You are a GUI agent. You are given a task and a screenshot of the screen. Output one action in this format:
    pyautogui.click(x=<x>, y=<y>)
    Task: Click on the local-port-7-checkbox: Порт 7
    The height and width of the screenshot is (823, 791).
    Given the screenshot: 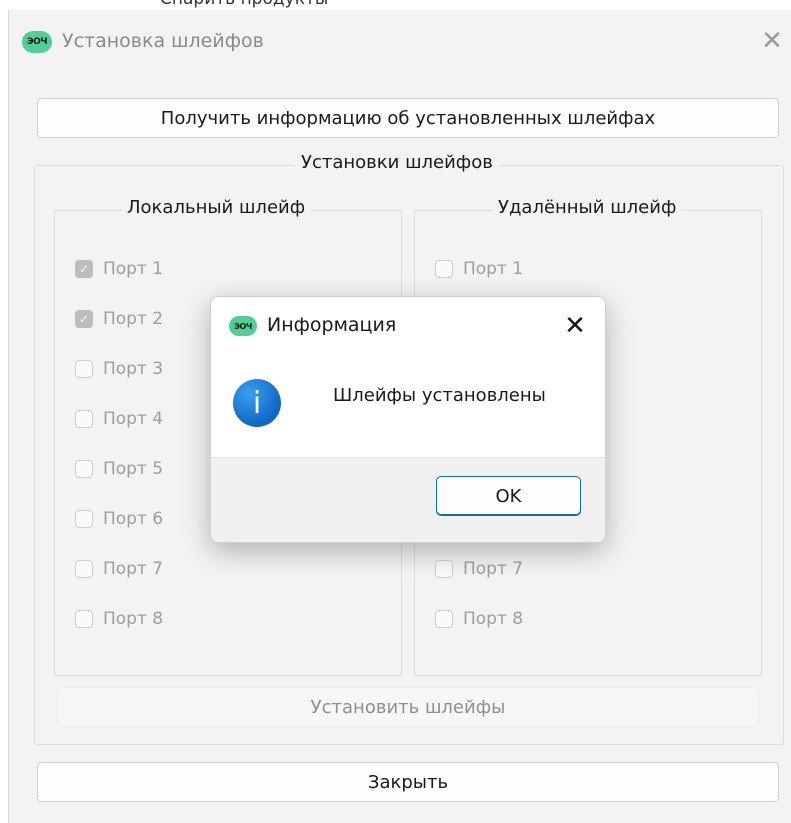 What is the action you would take?
    pyautogui.click(x=119, y=569)
    